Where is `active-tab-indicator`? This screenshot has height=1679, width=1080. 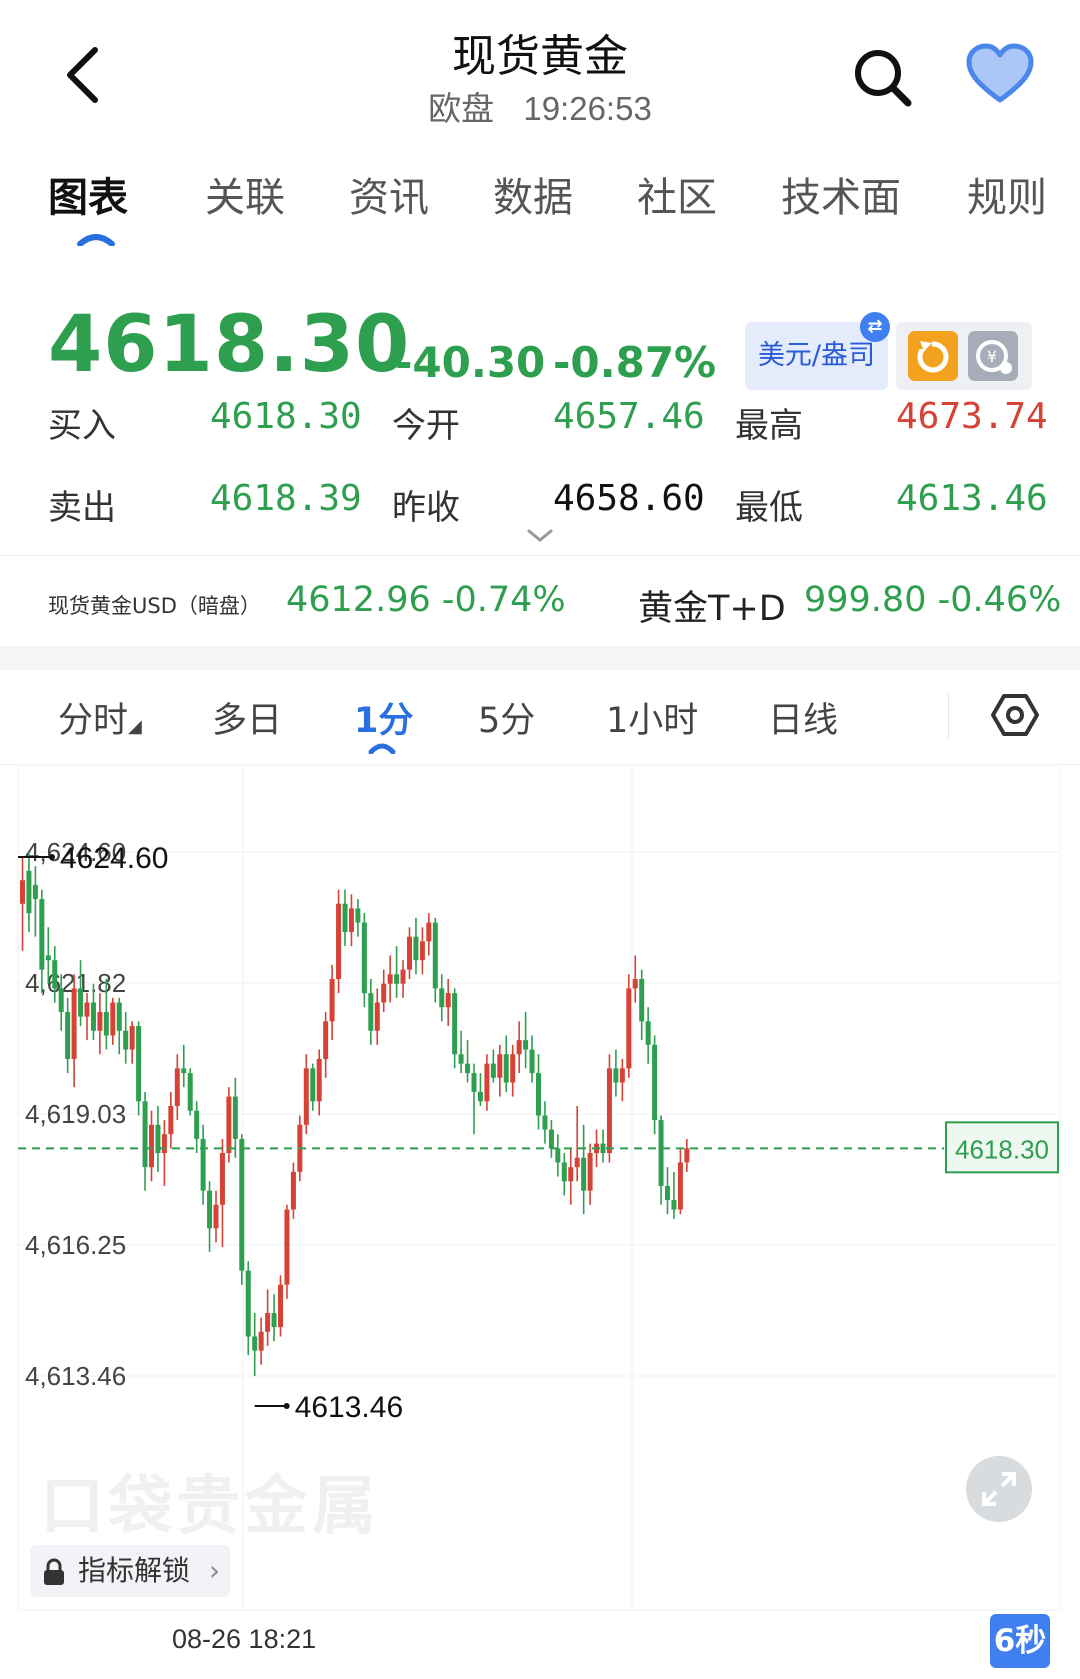 active-tab-indicator is located at coordinates (96, 240).